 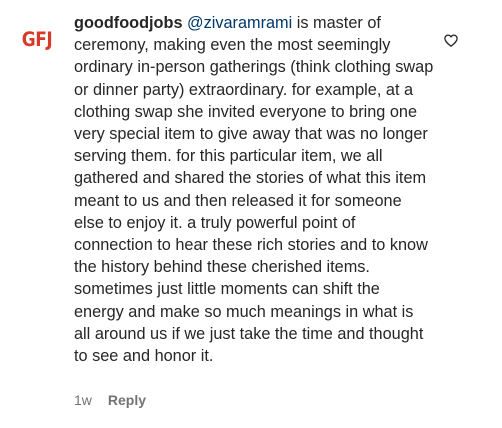 I want to click on avatar: GFJ, so click(x=37, y=40).